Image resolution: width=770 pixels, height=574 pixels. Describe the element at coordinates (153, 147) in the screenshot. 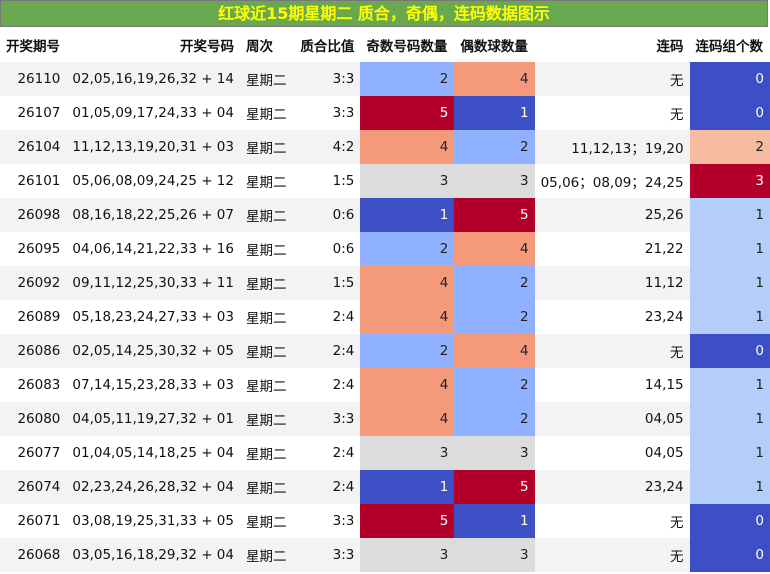

I see `cell-numbers: 11,12,13,19,20,31 + 03` at that location.